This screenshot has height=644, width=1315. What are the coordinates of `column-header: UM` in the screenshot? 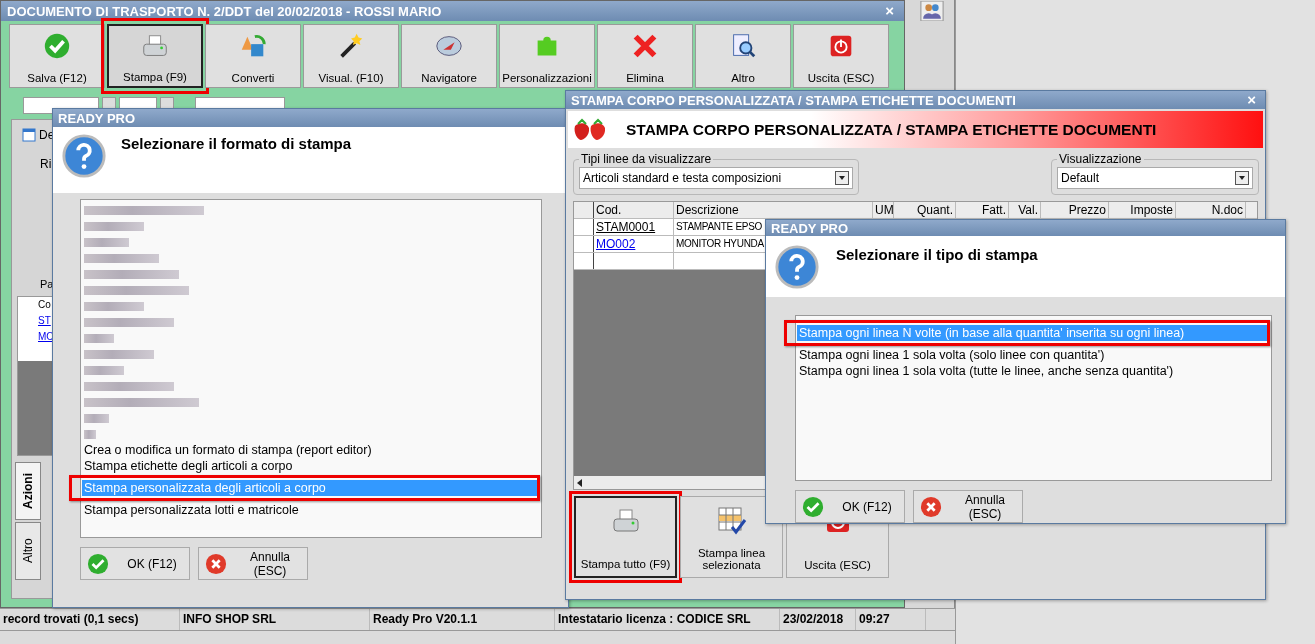 It's located at (883, 210).